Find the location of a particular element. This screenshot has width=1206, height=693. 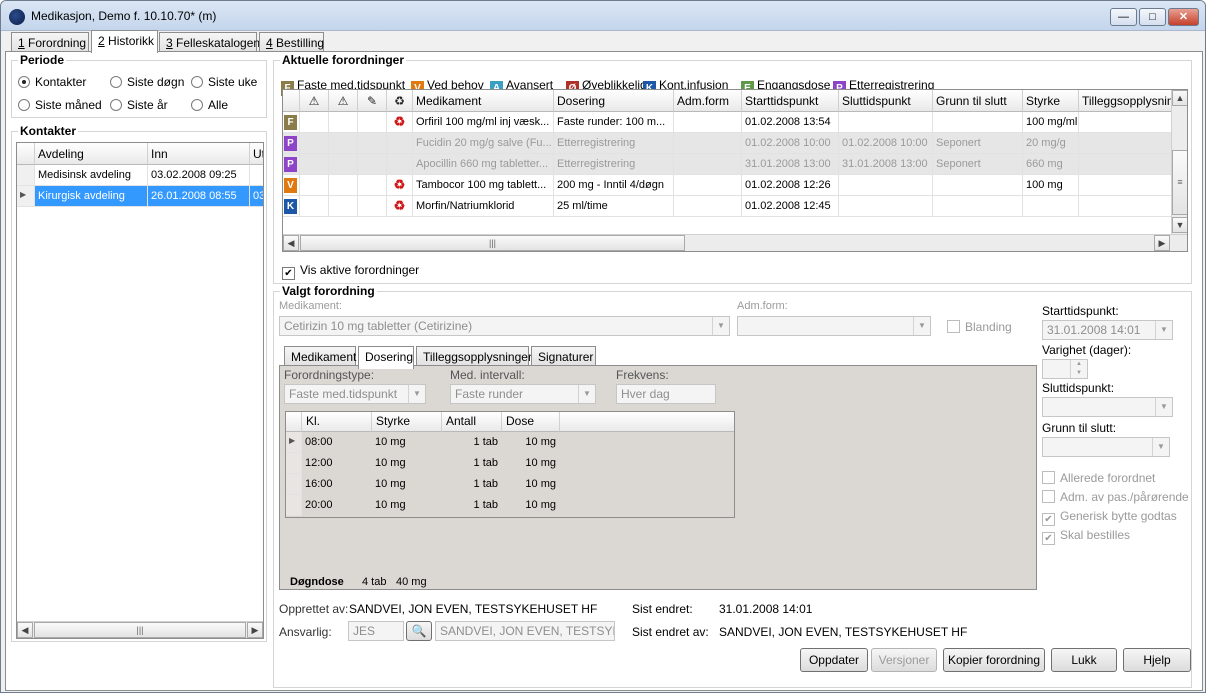

radio-siste-ar: Siste år is located at coordinates (139, 105).